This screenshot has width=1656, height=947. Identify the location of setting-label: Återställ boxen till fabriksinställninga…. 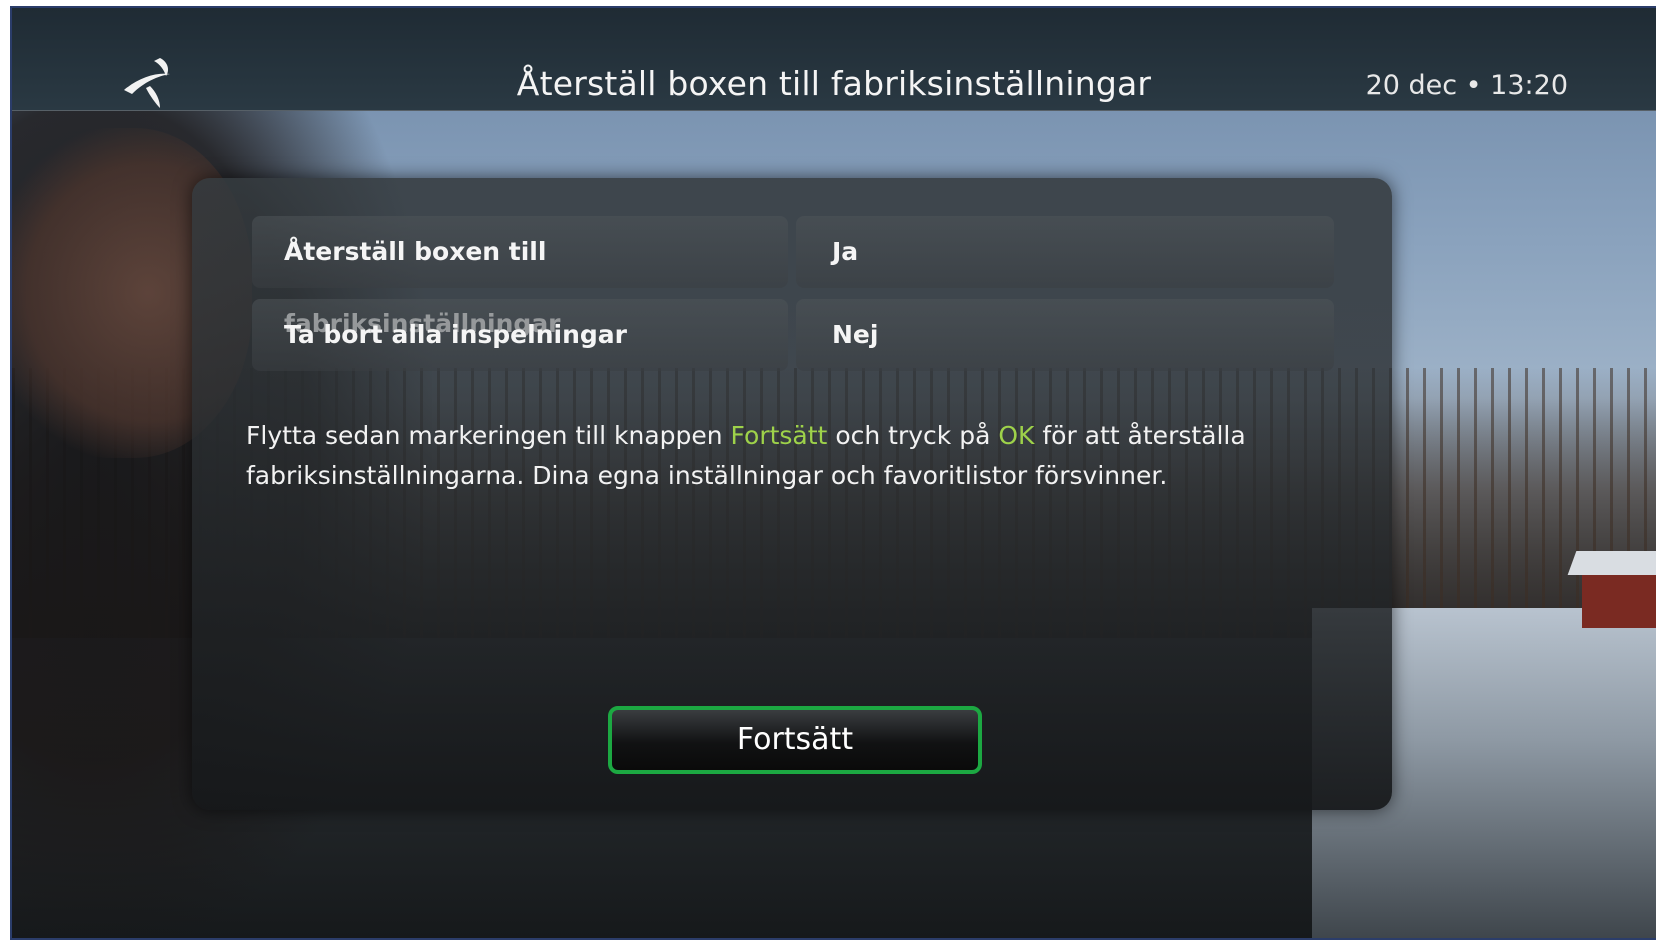
(520, 277).